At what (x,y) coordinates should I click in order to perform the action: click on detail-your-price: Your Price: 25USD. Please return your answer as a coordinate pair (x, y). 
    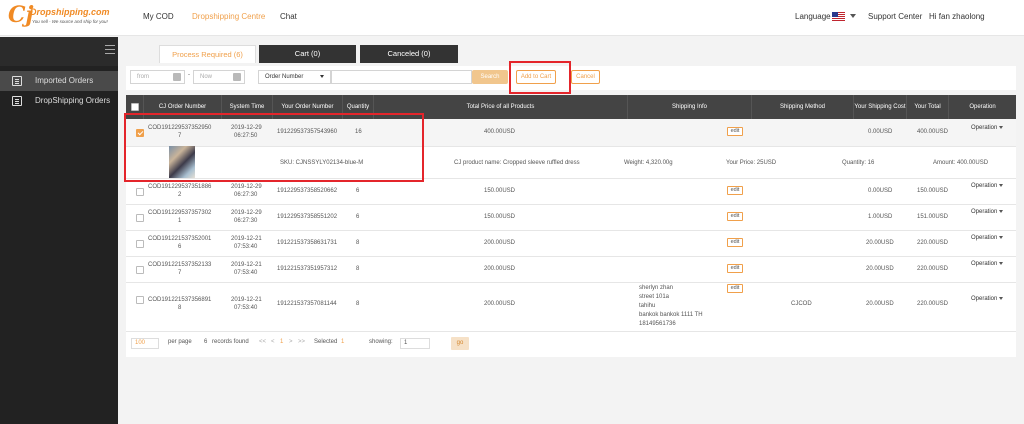
    Looking at the image, I should click on (751, 163).